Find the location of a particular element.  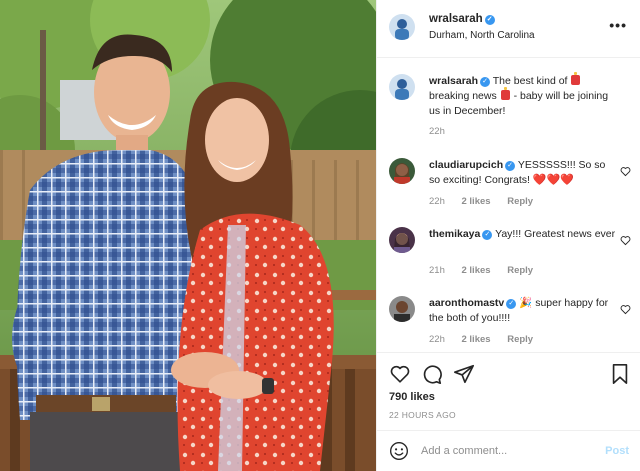

add-comment-input is located at coordinates (506, 451).